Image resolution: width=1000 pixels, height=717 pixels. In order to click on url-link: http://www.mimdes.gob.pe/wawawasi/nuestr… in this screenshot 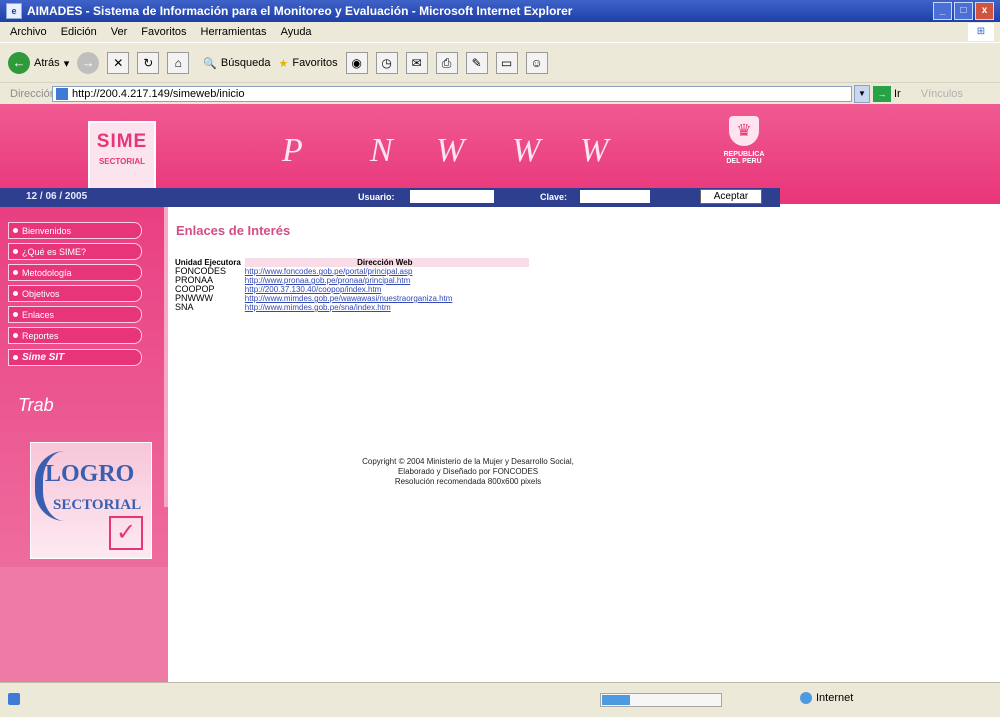, I will do `click(387, 298)`.